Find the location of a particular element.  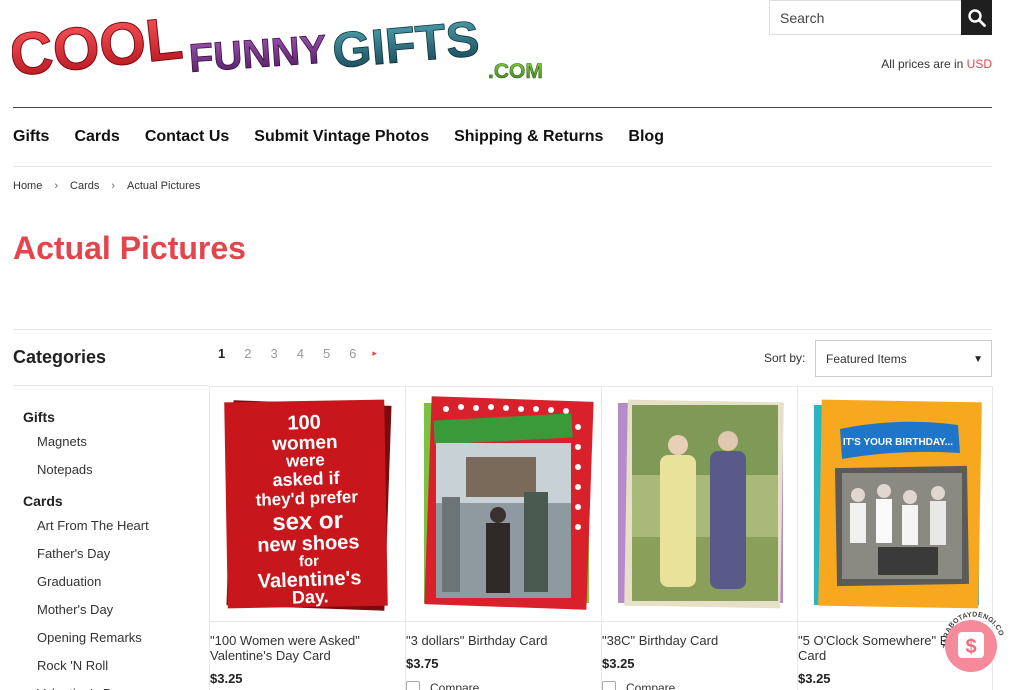

sort-select: Featured Items ▼ is located at coordinates (903, 358).